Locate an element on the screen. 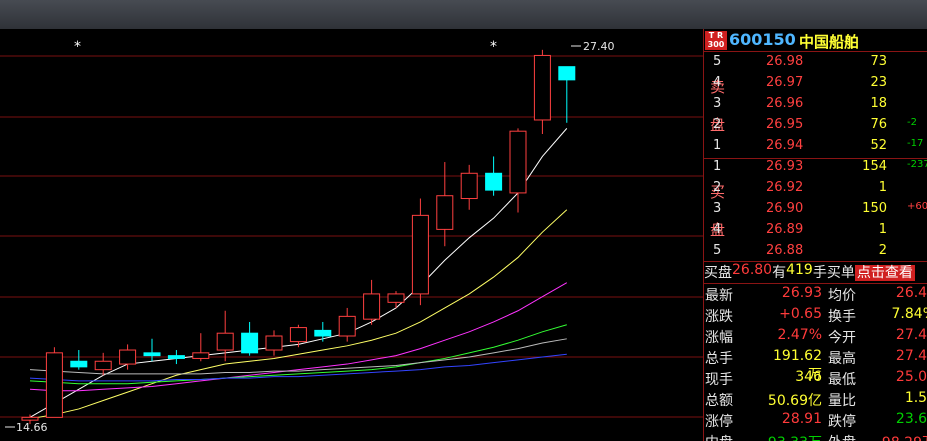 The image size is (927, 441). book-level: 3 is located at coordinates (717, 208).